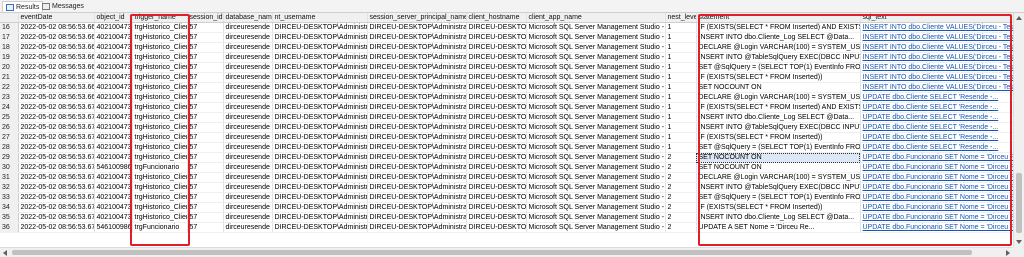  I want to click on row-number: 30, so click(9, 167).